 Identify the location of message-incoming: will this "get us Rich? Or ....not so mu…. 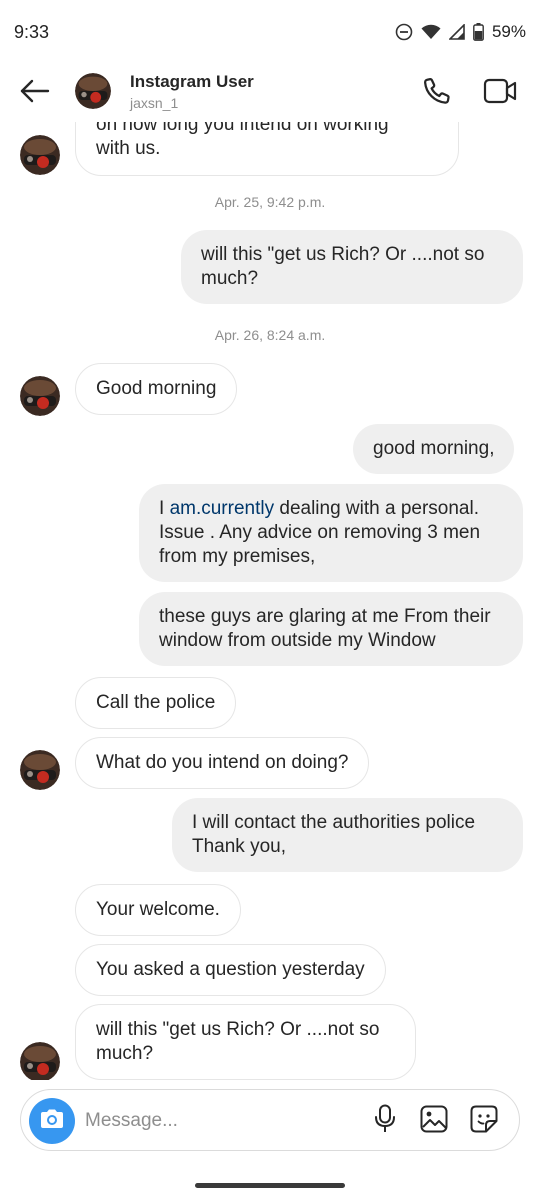
(245, 1042).